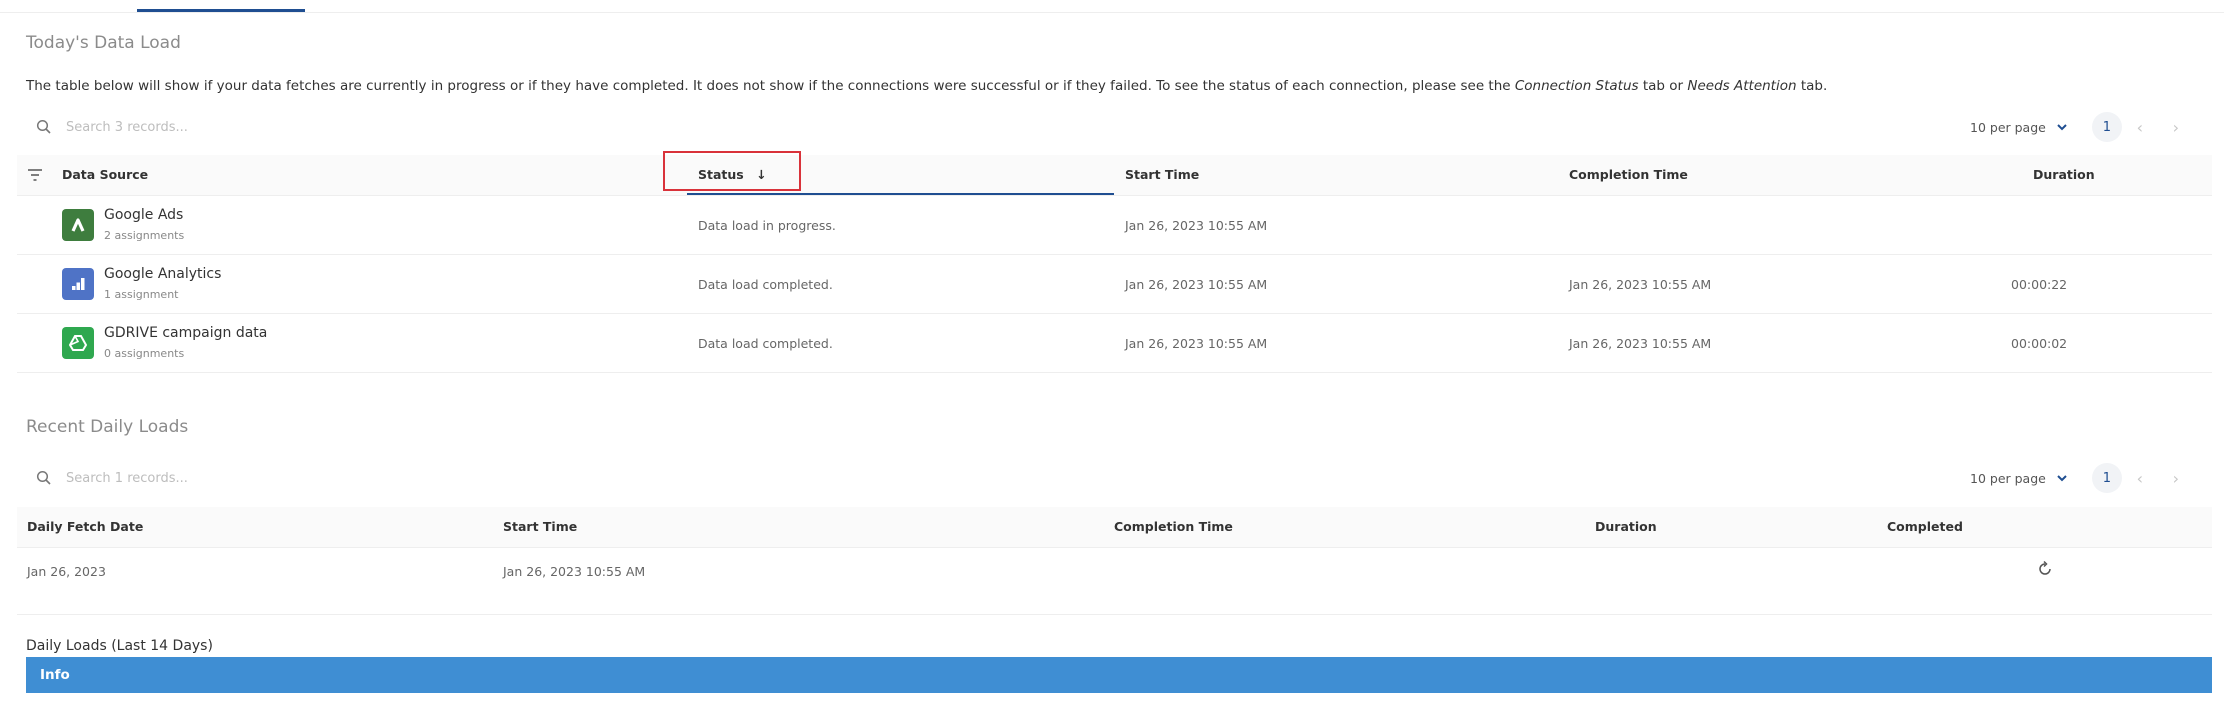 This screenshot has width=2224, height=701. What do you see at coordinates (35, 175) in the screenshot?
I see `filter-icon` at bounding box center [35, 175].